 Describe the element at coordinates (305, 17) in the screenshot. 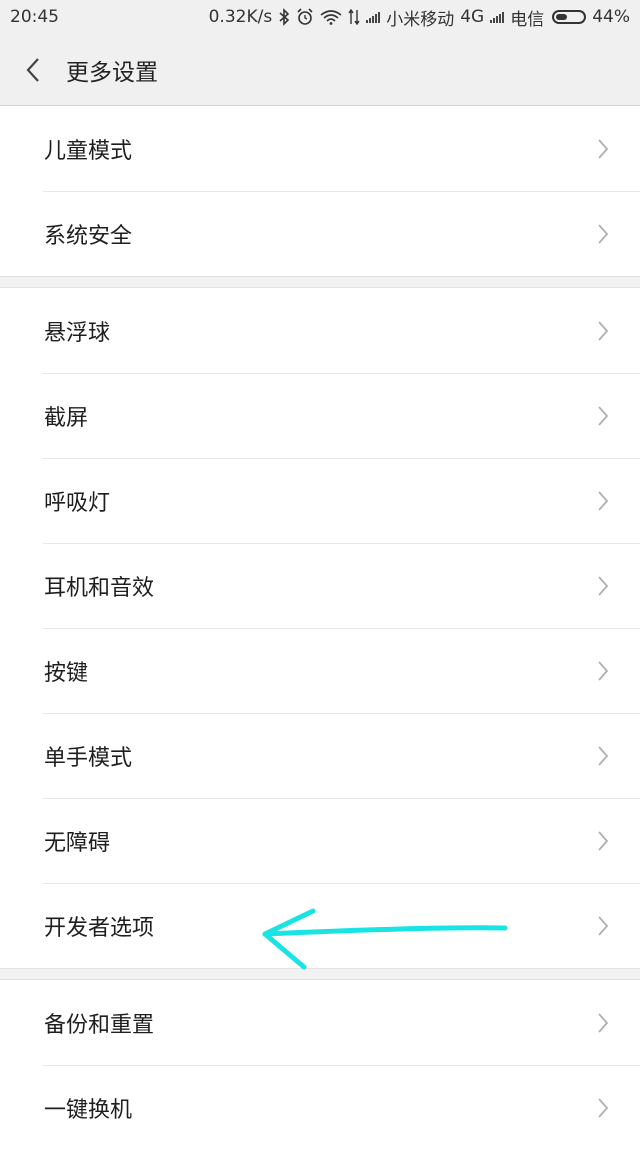

I see `alarm-icon` at that location.